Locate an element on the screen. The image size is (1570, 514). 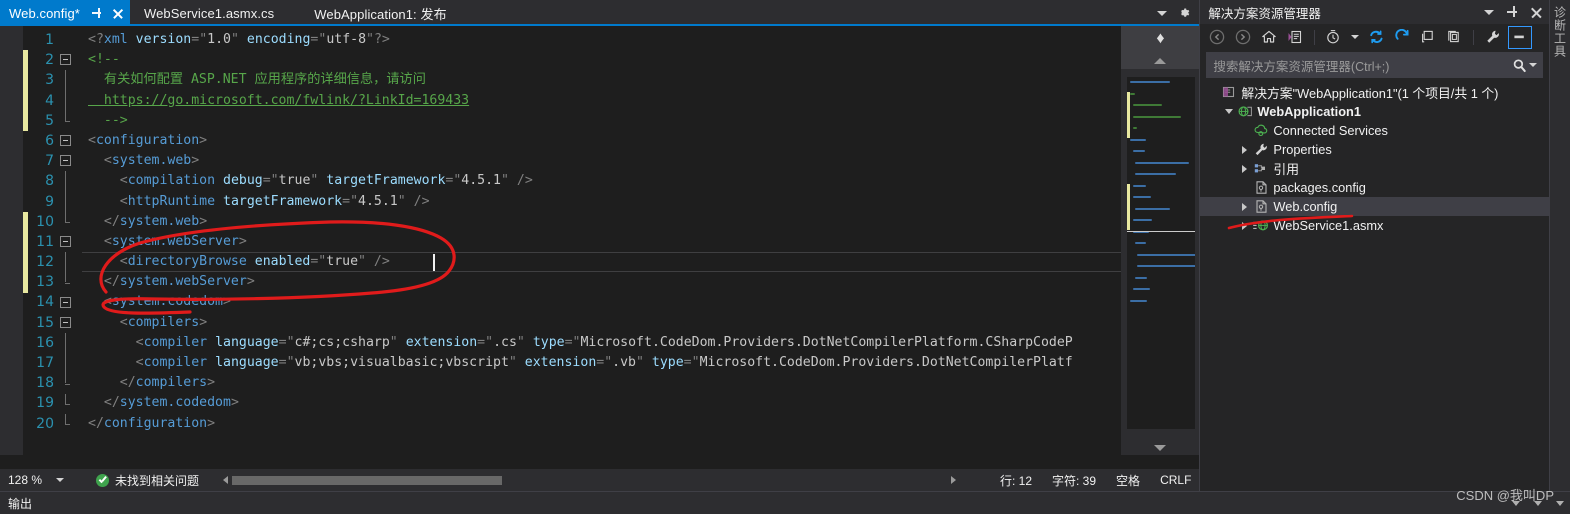
home-icon is located at coordinates (1269, 37).